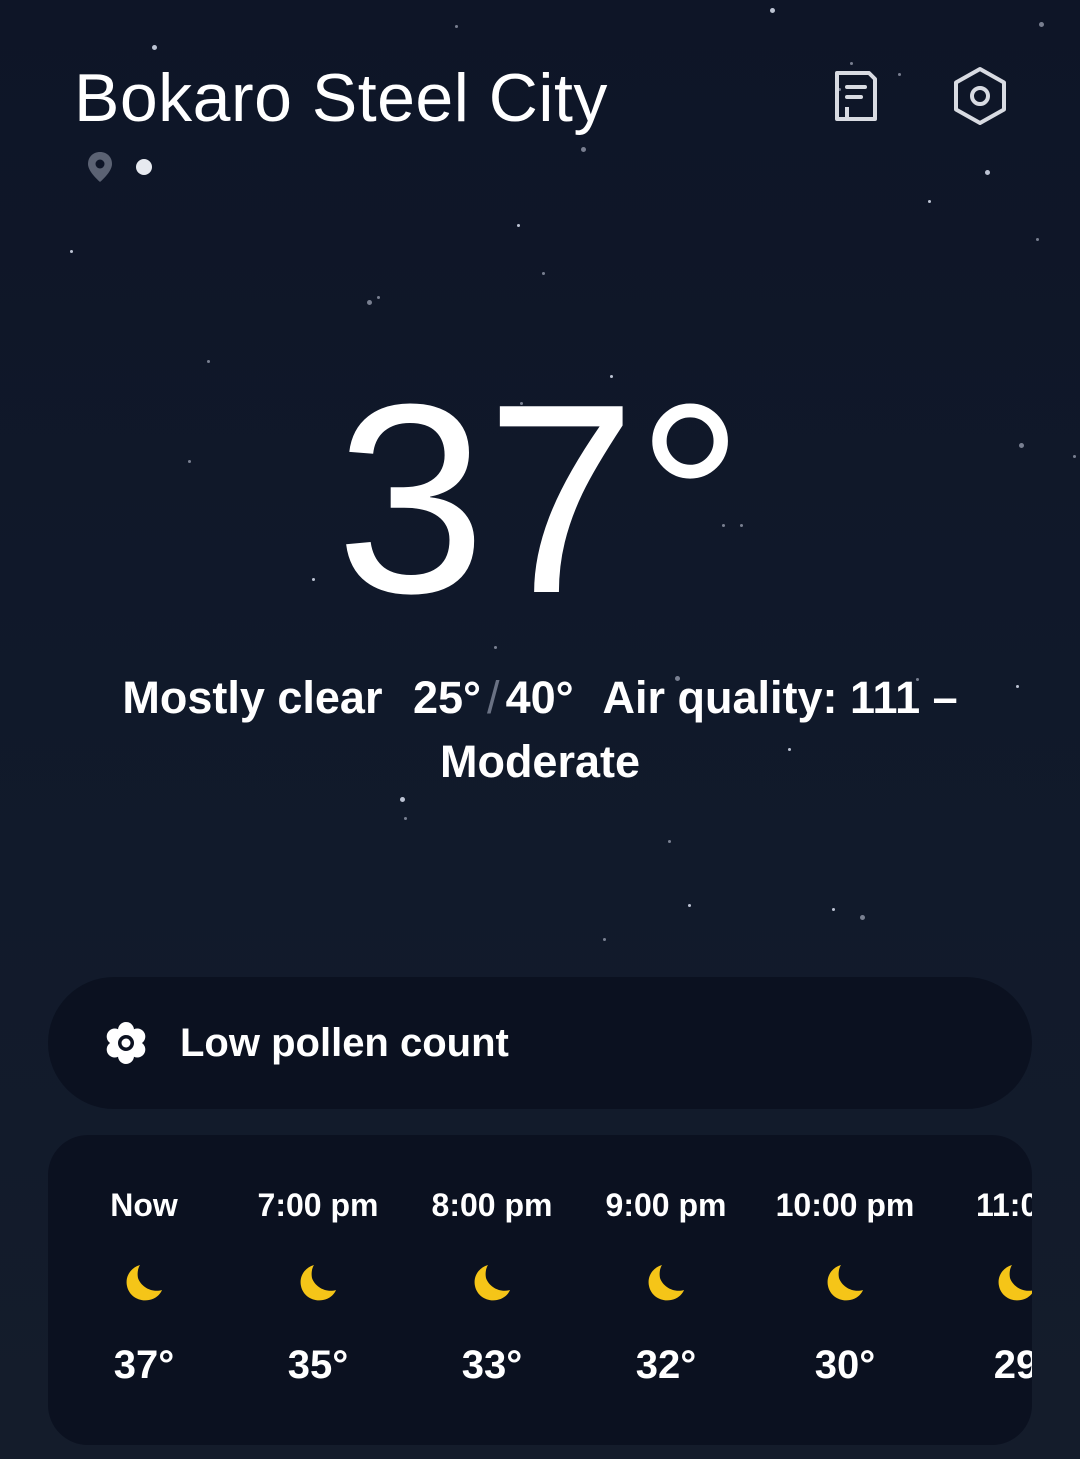  Describe the element at coordinates (540, 1043) in the screenshot. I see `pollen-card: Low pollen count` at that location.